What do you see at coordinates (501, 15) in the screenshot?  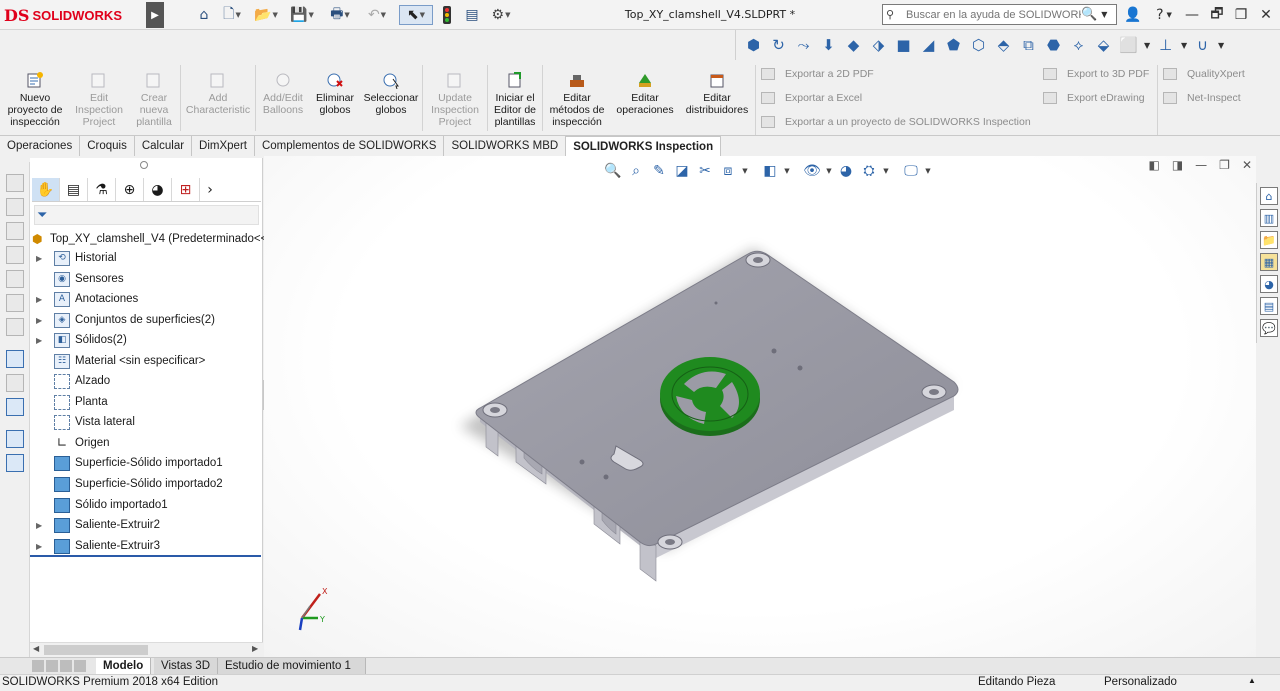 I see `options-icon: ⚙ ▼` at bounding box center [501, 15].